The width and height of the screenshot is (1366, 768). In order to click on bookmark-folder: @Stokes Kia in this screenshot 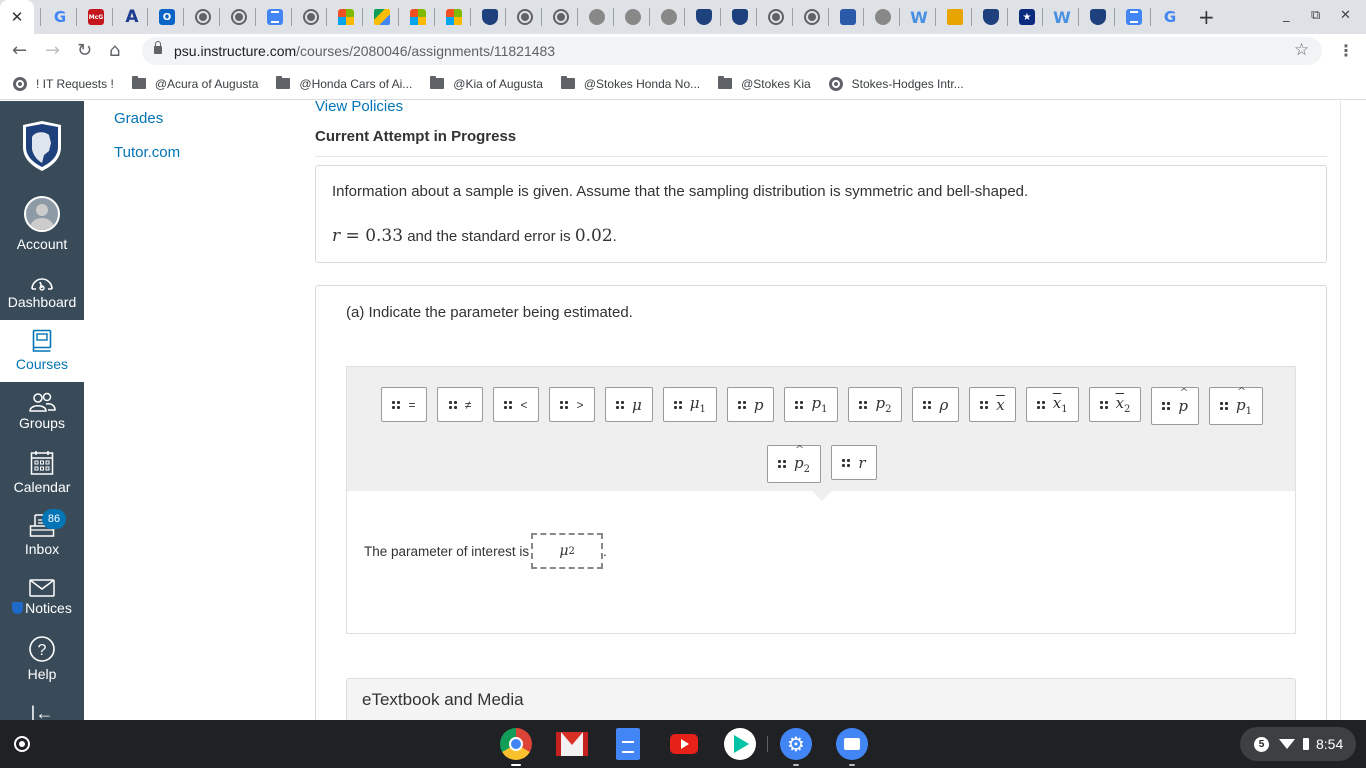, I will do `click(764, 83)`.